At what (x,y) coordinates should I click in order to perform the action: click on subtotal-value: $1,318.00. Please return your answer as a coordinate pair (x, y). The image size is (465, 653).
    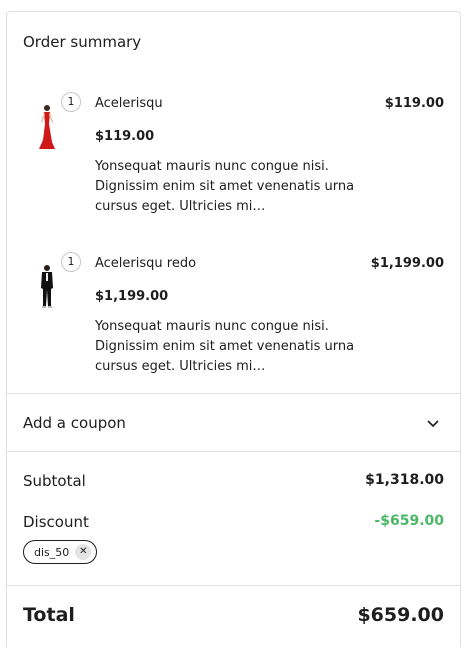
    Looking at the image, I should click on (404, 480).